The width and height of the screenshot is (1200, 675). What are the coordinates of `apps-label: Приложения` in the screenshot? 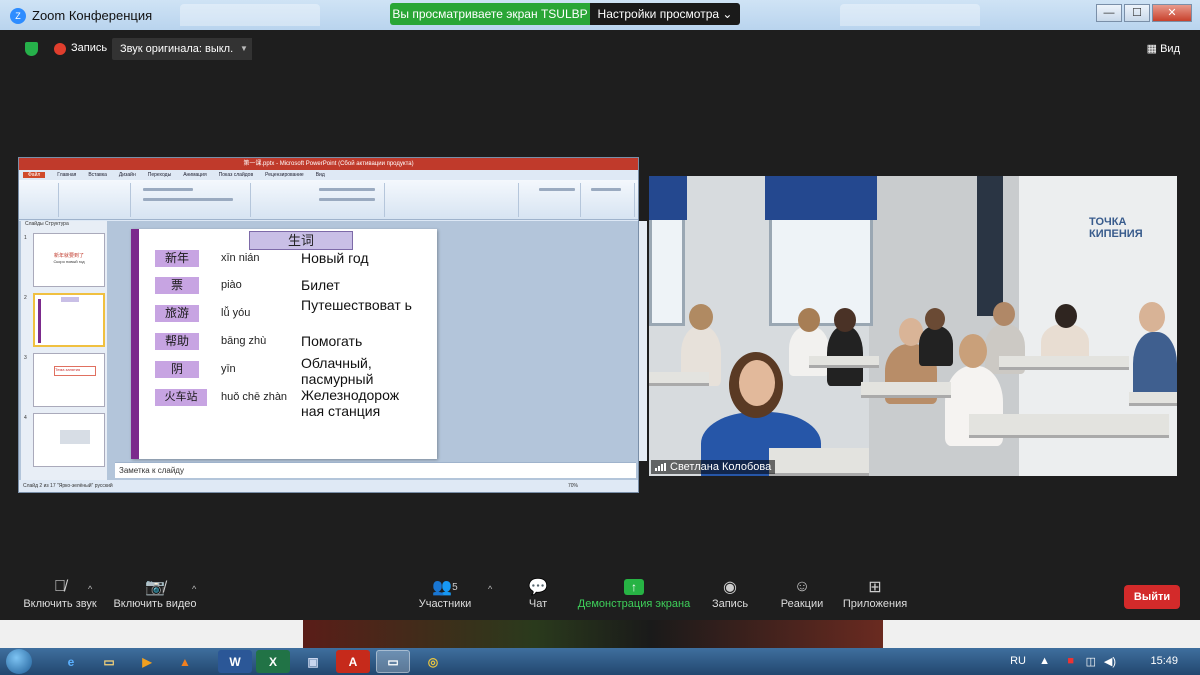 It's located at (875, 604).